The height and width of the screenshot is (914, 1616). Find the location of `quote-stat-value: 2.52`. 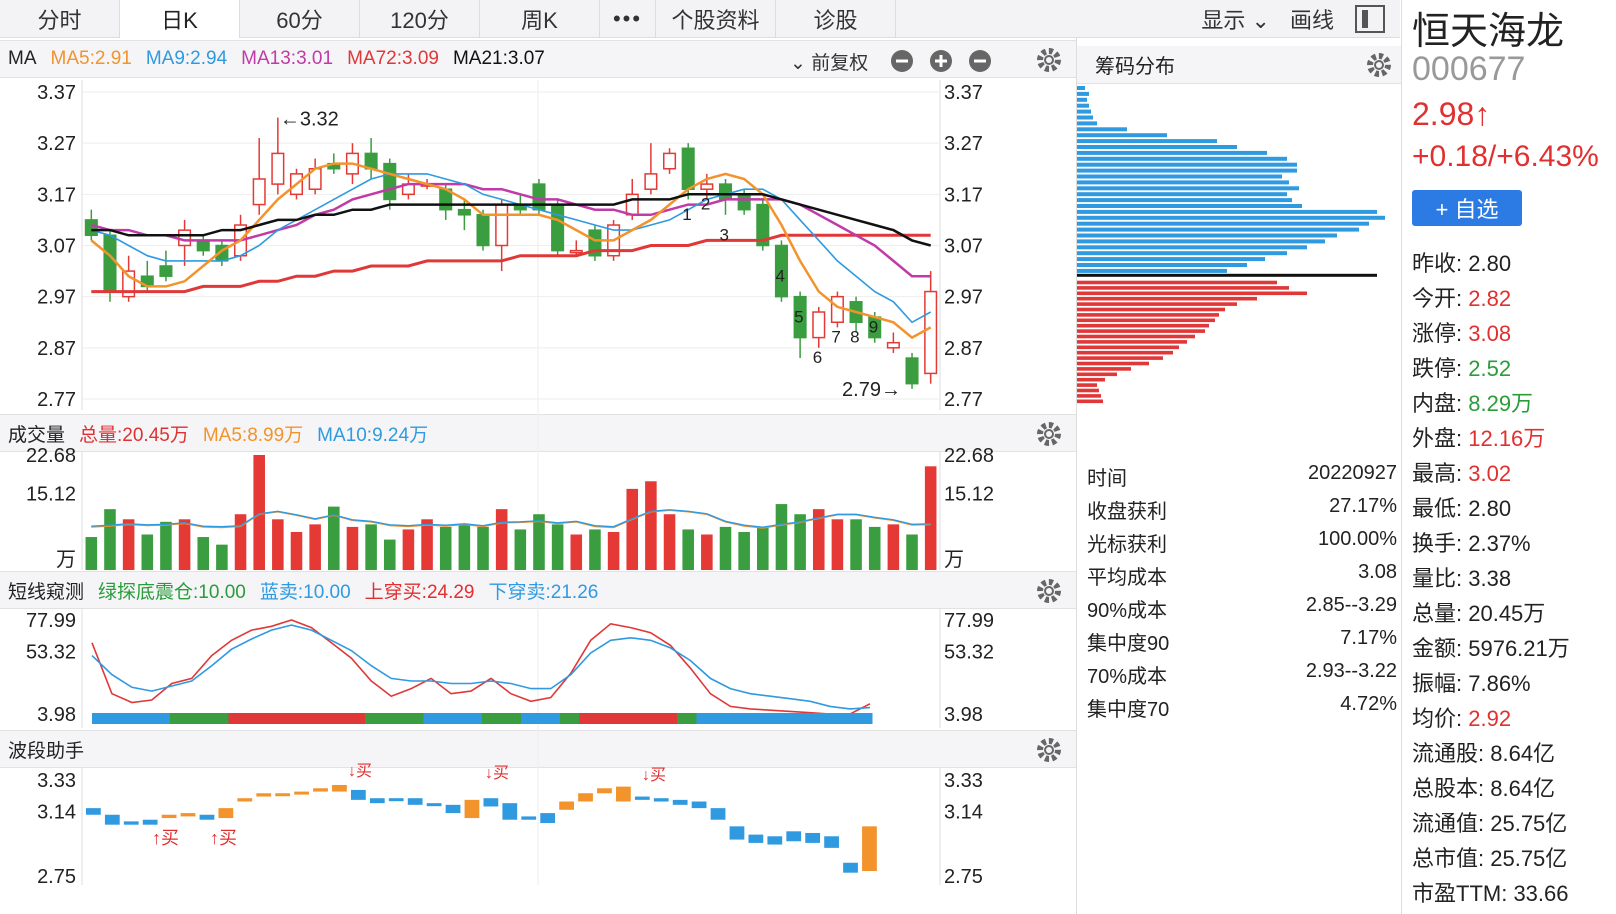

quote-stat-value: 2.52 is located at coordinates (1487, 368).